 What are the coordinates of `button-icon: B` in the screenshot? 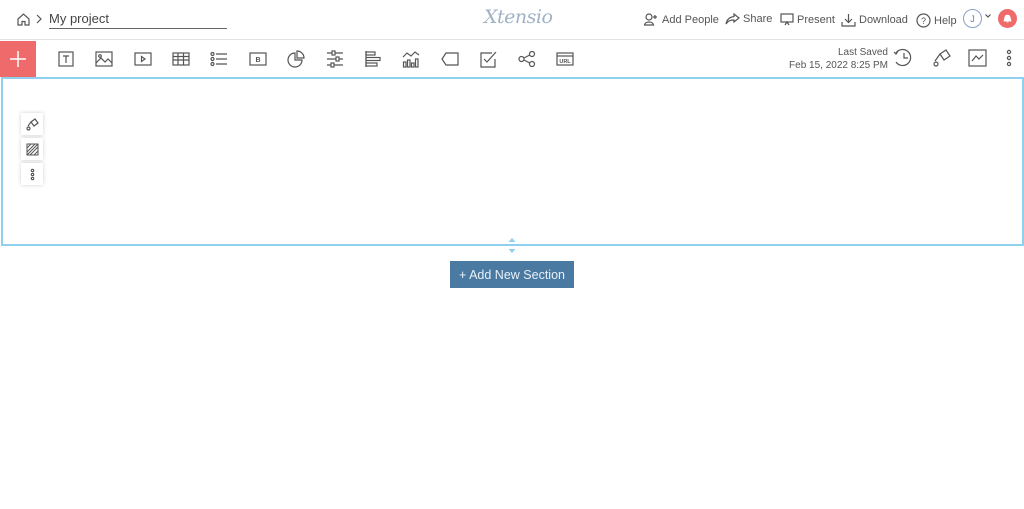 It's located at (258, 59).